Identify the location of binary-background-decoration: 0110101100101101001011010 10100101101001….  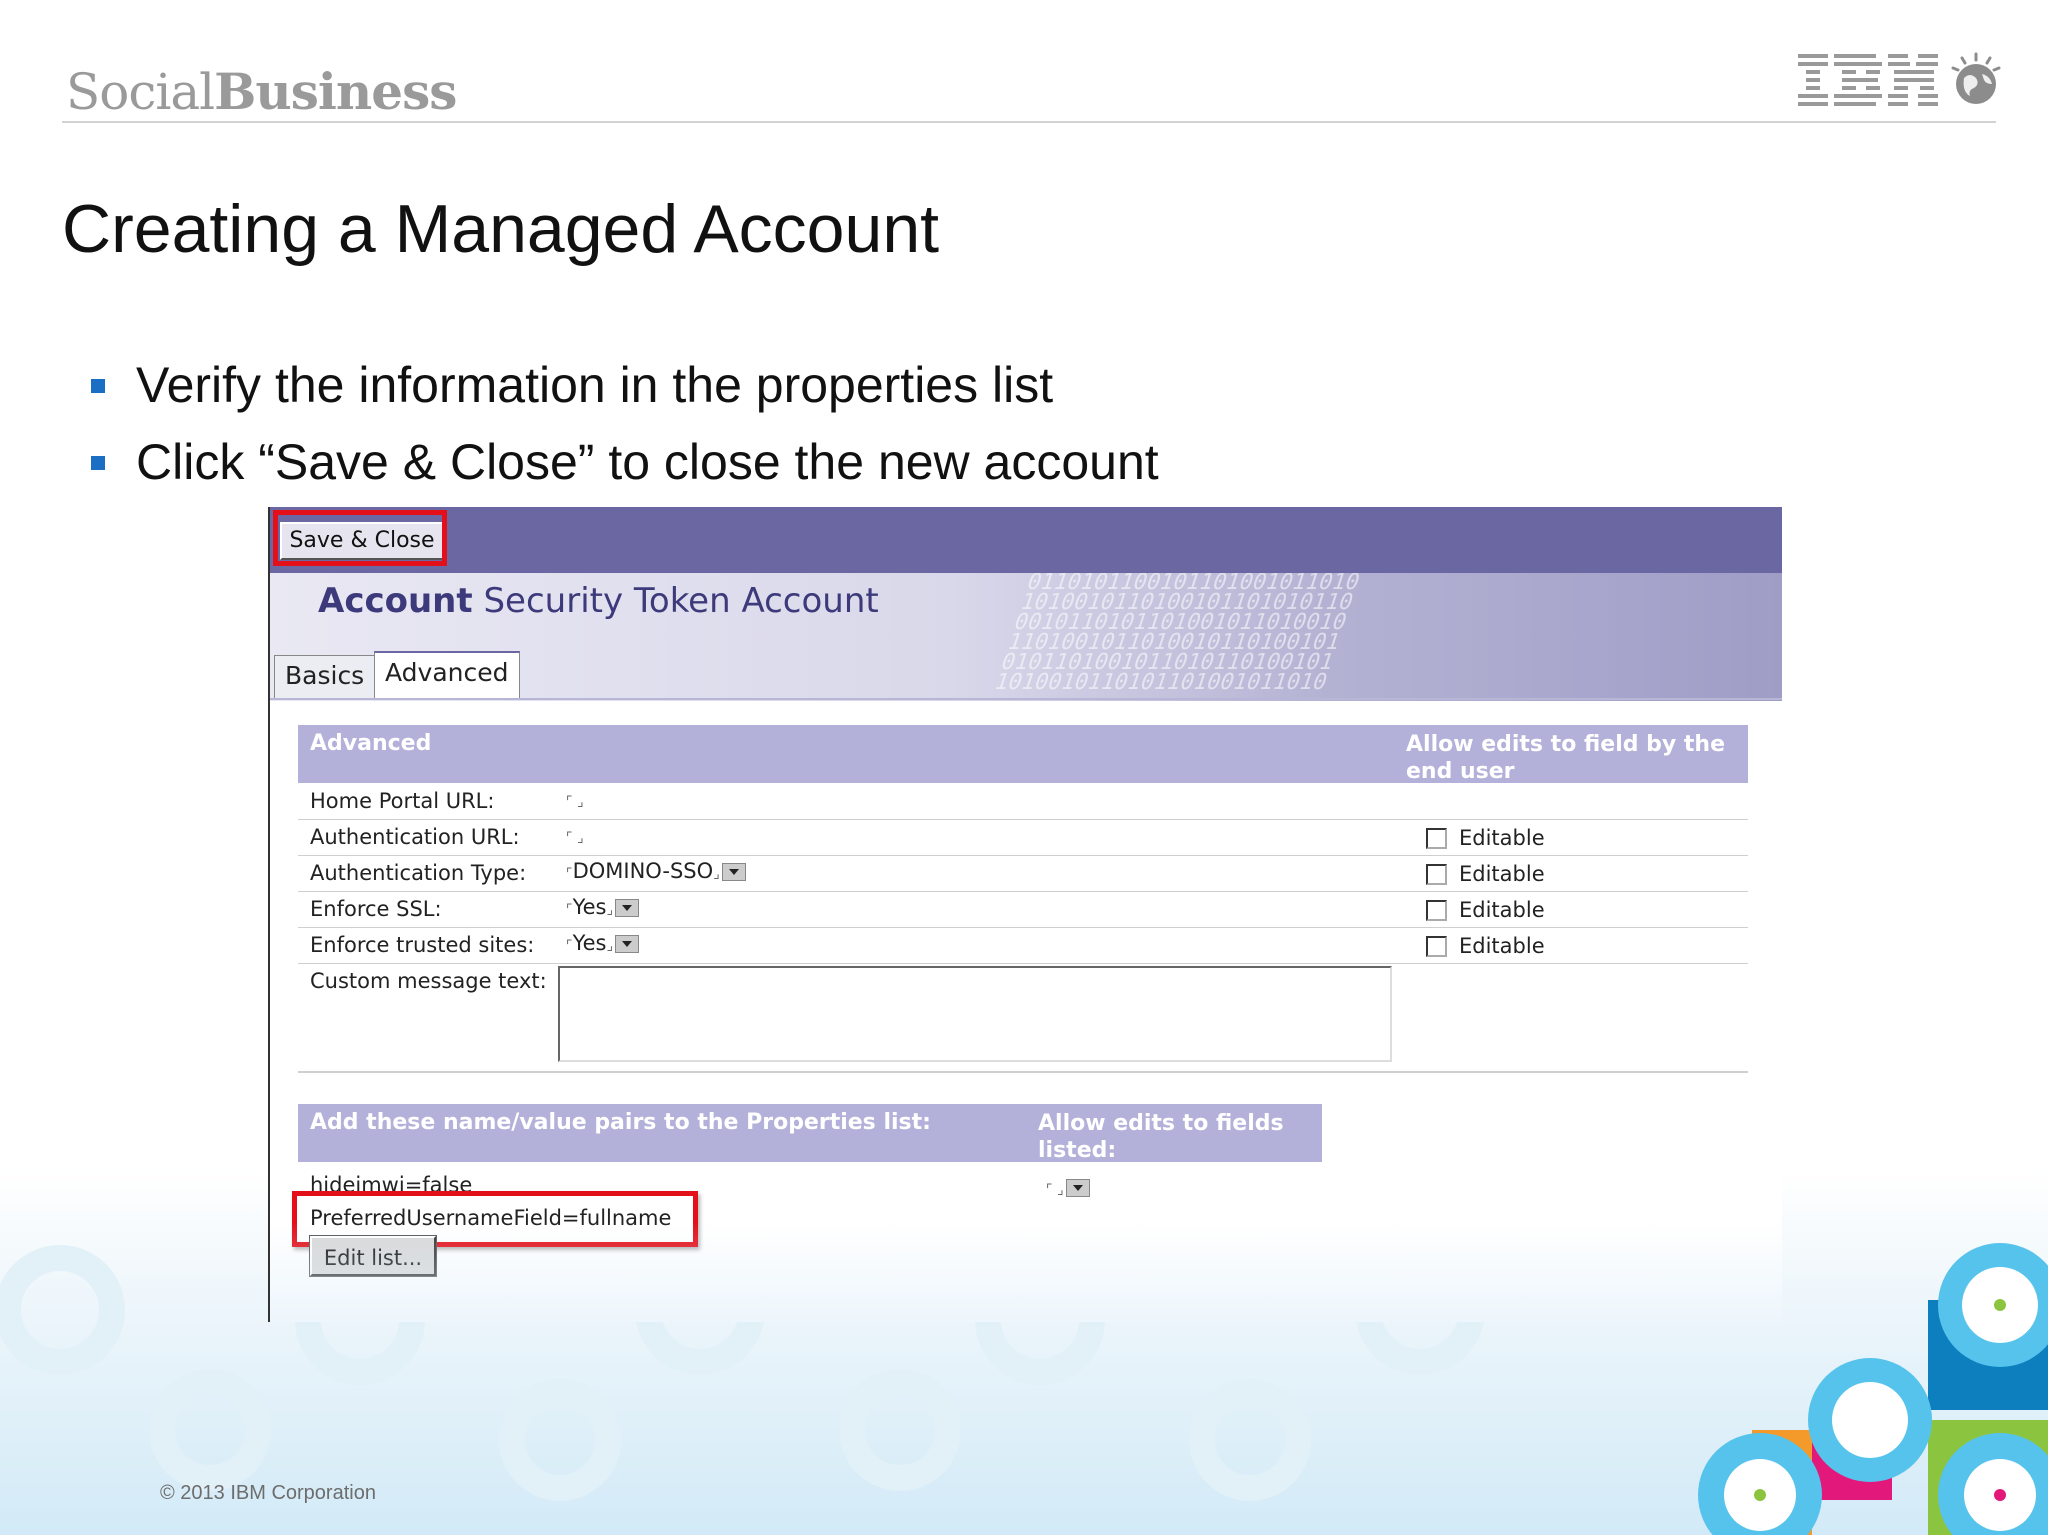
(1177, 634).